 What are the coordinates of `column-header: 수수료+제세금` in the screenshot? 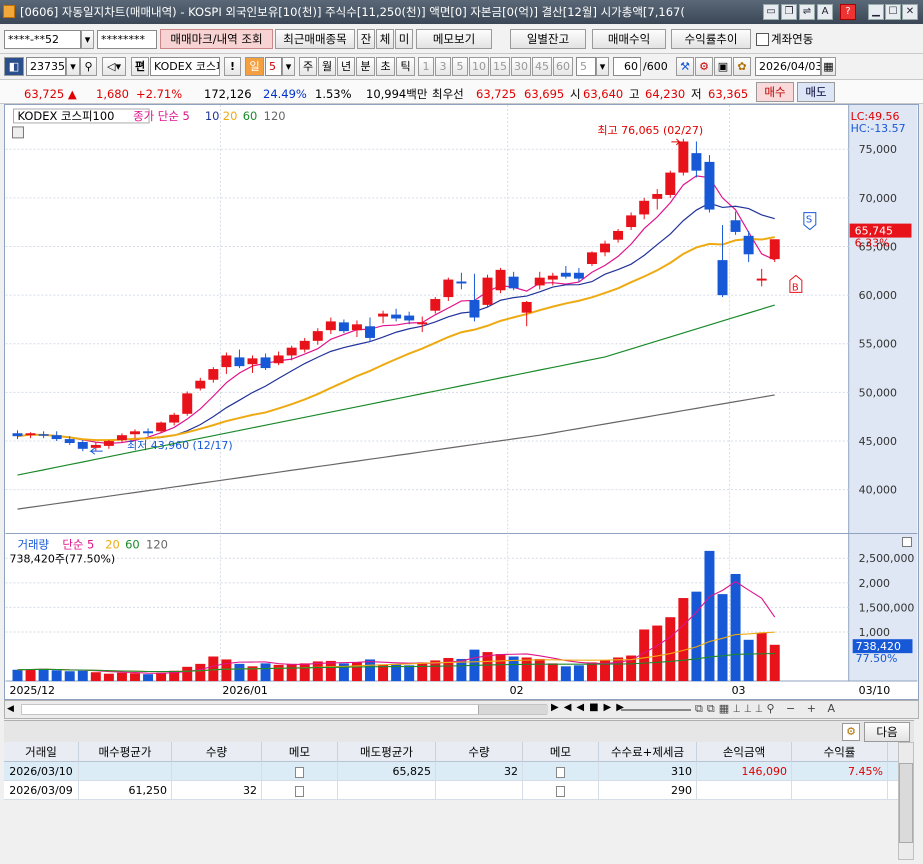 It's located at (648, 752).